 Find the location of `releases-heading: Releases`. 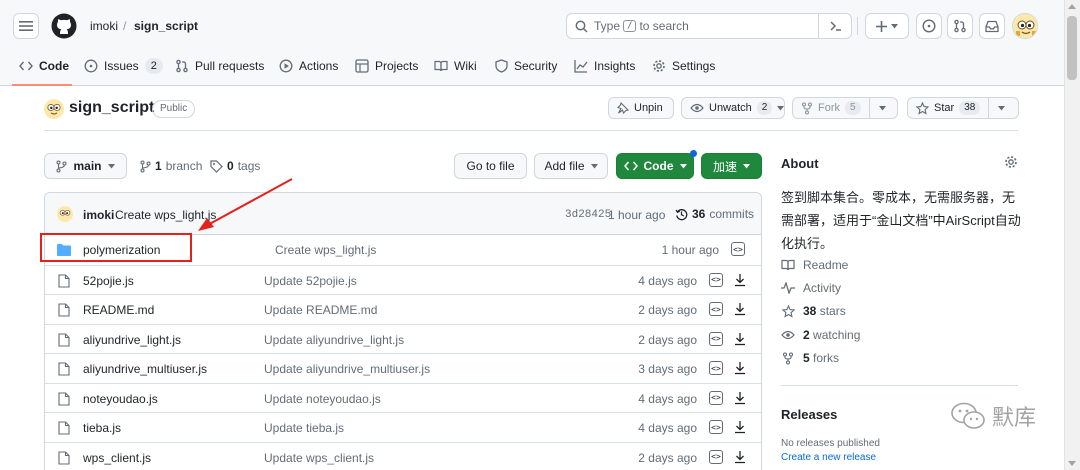

releases-heading: Releases is located at coordinates (809, 414).